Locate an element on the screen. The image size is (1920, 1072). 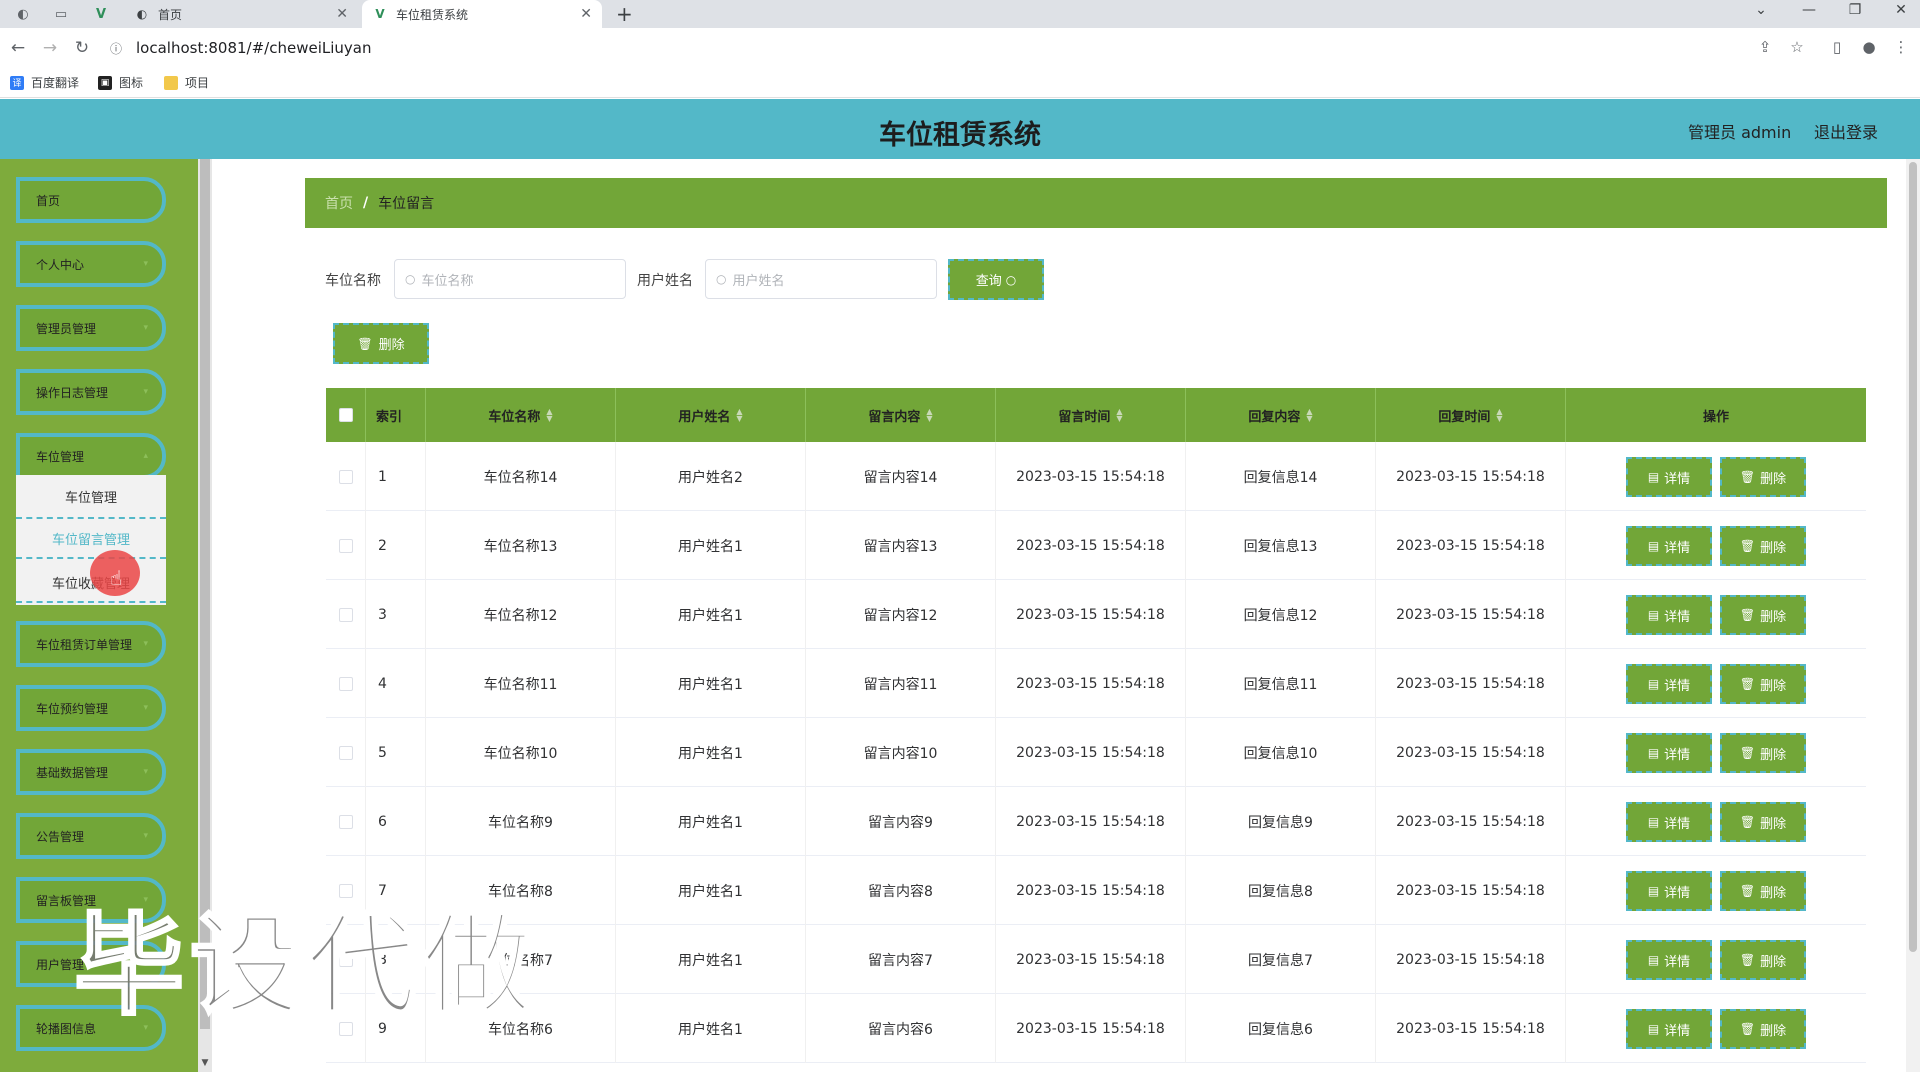
sidebar-item-admin: 管理员管理 ▾ is located at coordinates (91, 328).